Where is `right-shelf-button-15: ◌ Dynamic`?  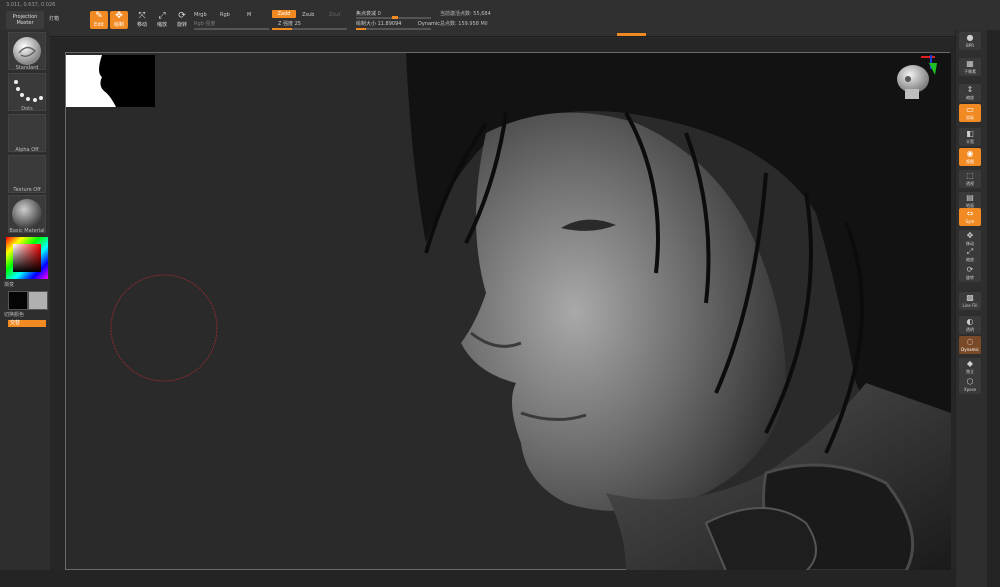
right-shelf-button-15: ◌ Dynamic is located at coordinates (970, 345).